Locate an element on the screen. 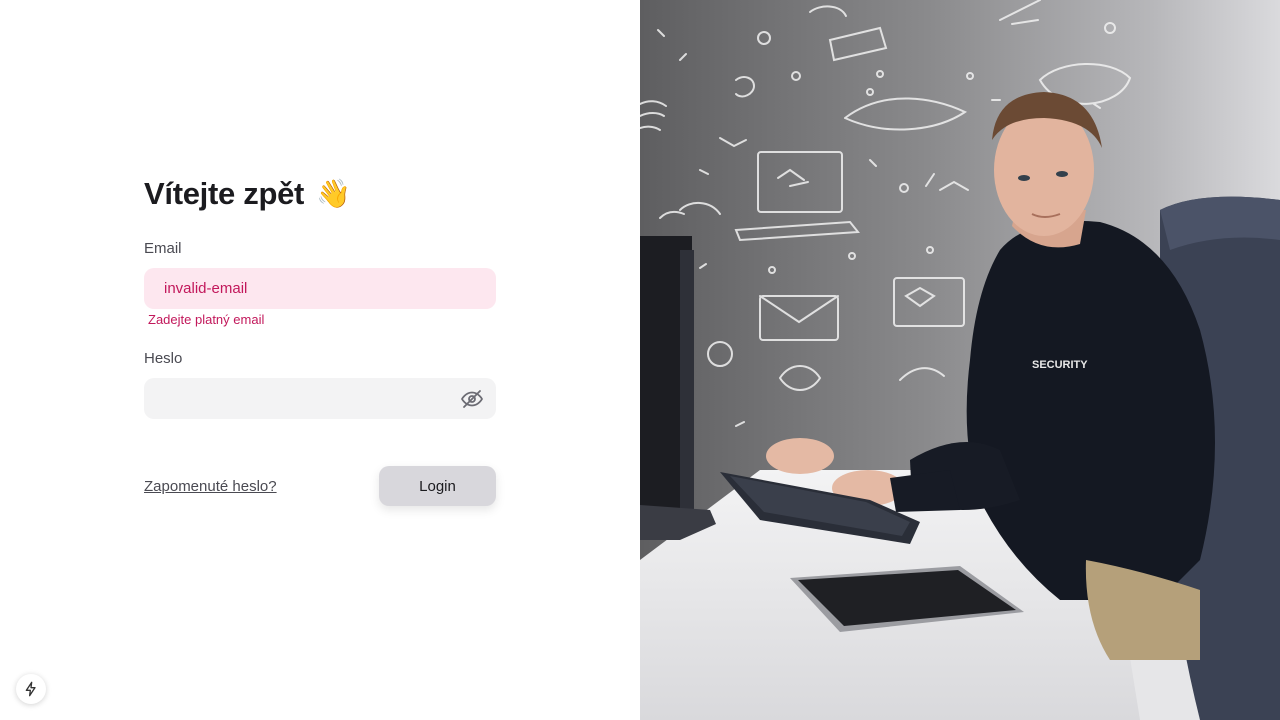 This screenshot has height=720, width=1280. password-field-wrapper is located at coordinates (320, 398).